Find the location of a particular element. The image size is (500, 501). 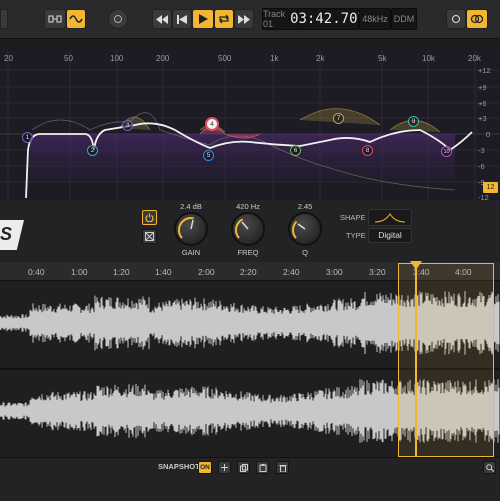

link-button is located at coordinates (477, 19).